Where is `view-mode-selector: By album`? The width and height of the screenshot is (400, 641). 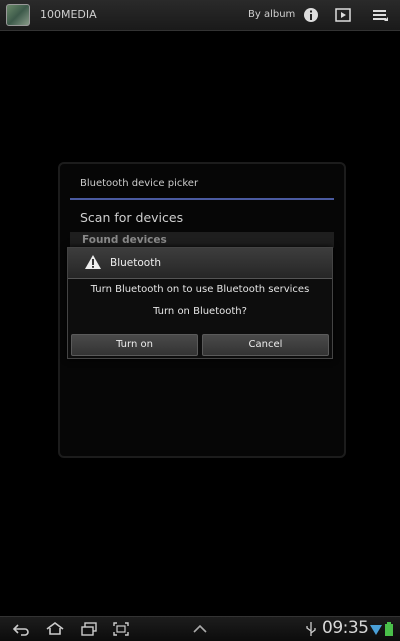
view-mode-selector: By album is located at coordinates (271, 14).